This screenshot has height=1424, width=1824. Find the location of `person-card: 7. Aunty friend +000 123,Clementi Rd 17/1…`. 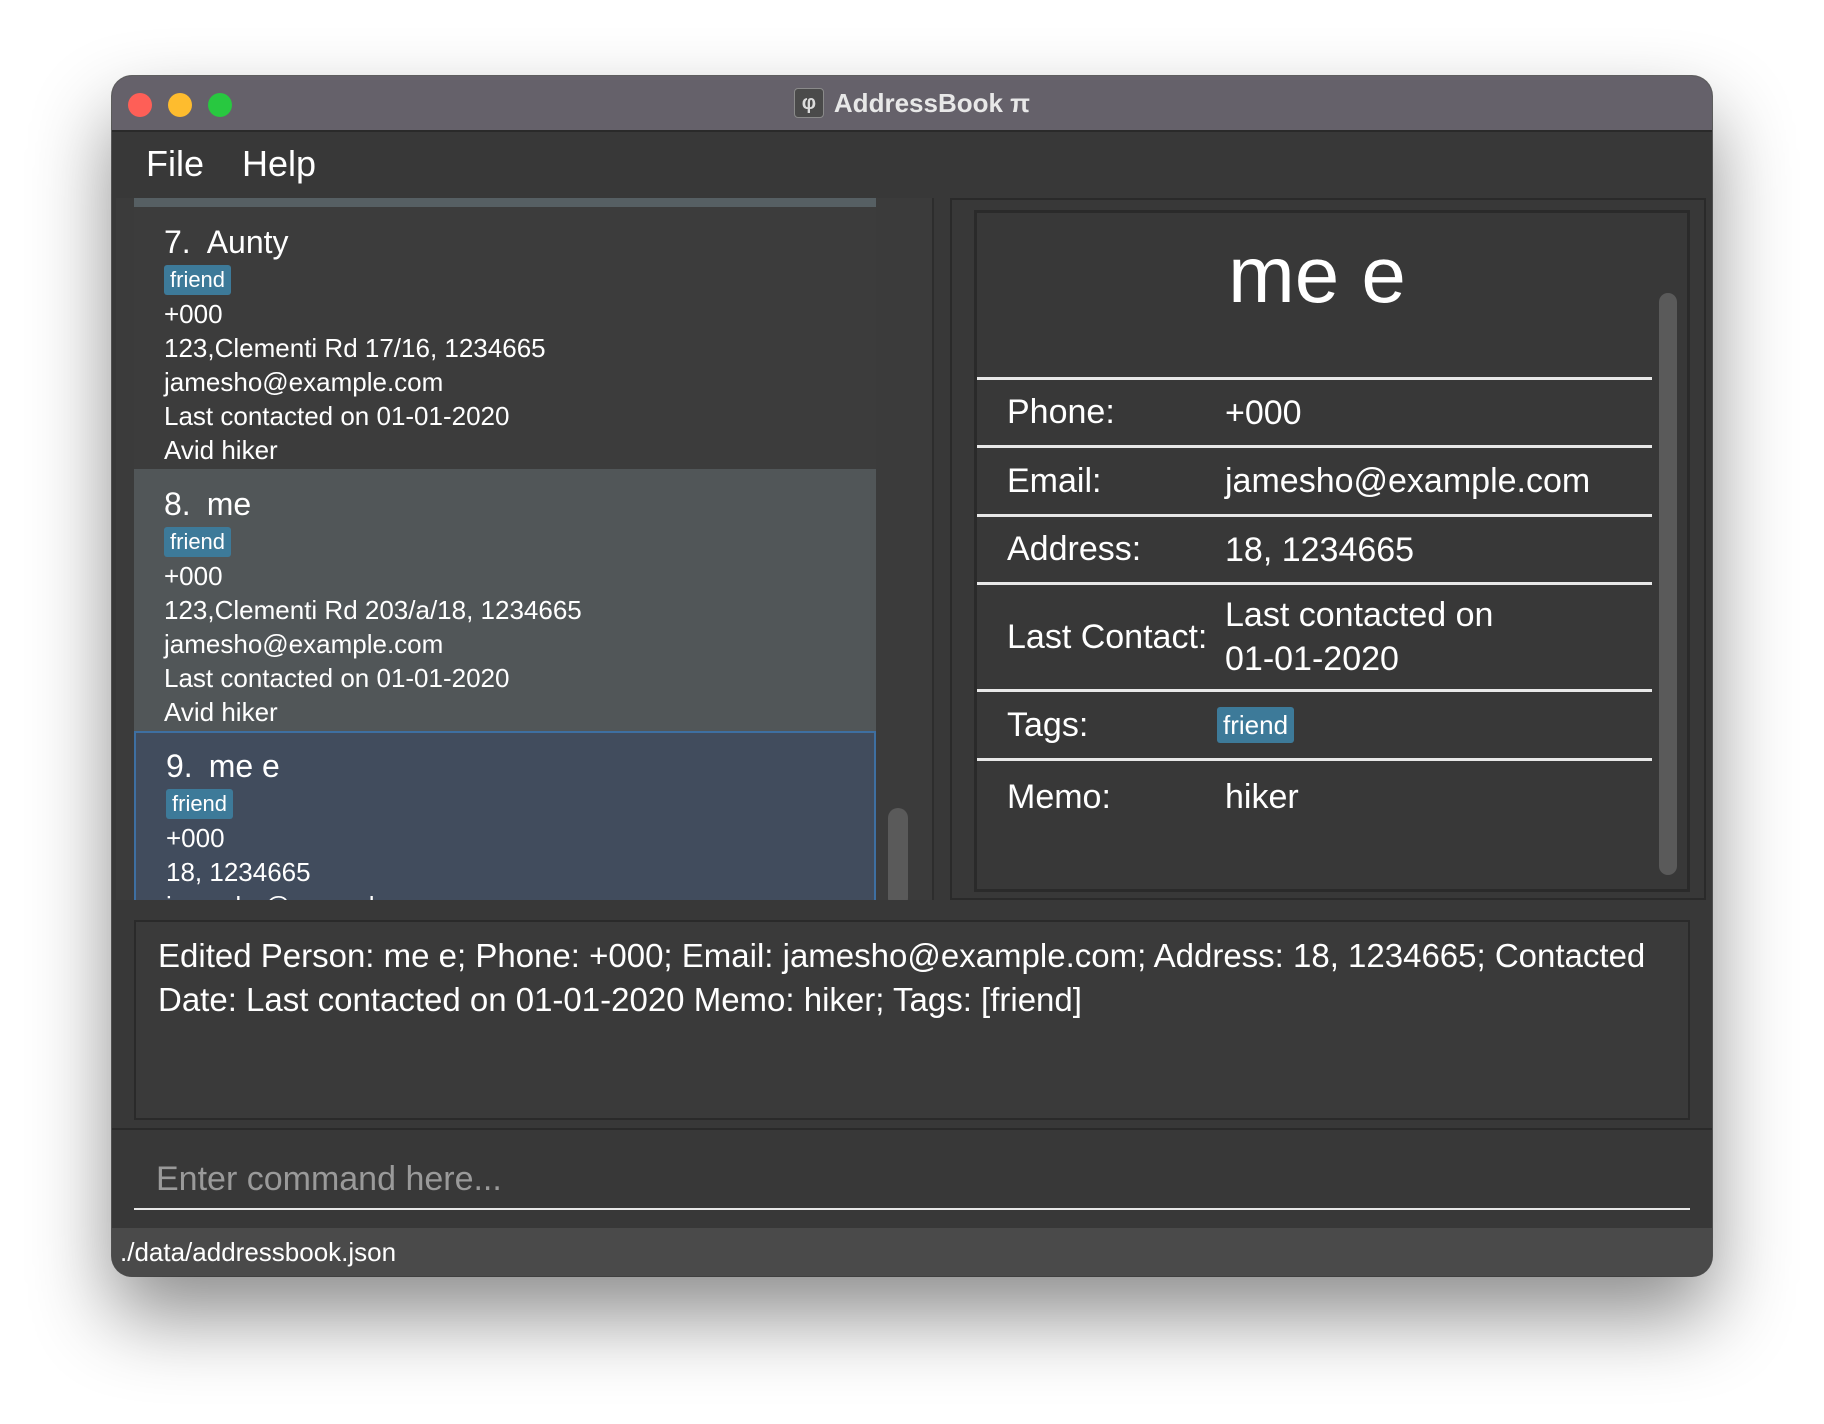

person-card: 7. Aunty friend +000 123,Clementi Rd 17/1… is located at coordinates (505, 338).